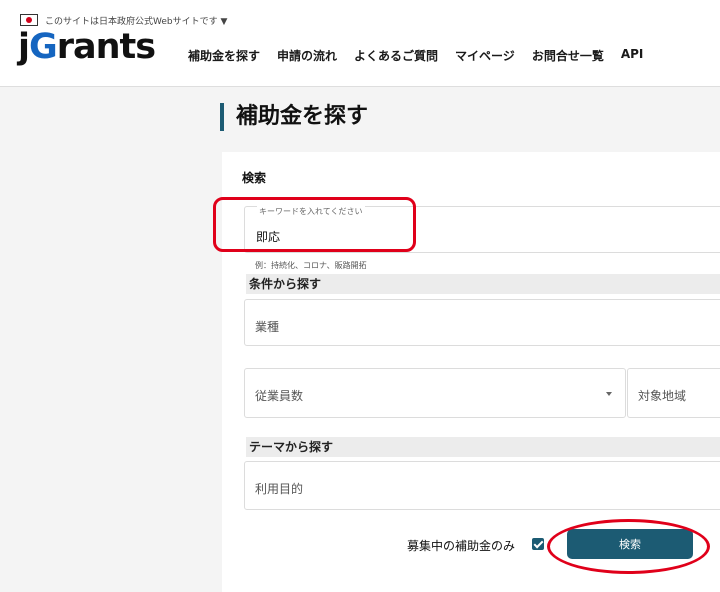 Image resolution: width=720 pixels, height=592 pixels. I want to click on theme-section-bar: テーマから探す, so click(483, 447).